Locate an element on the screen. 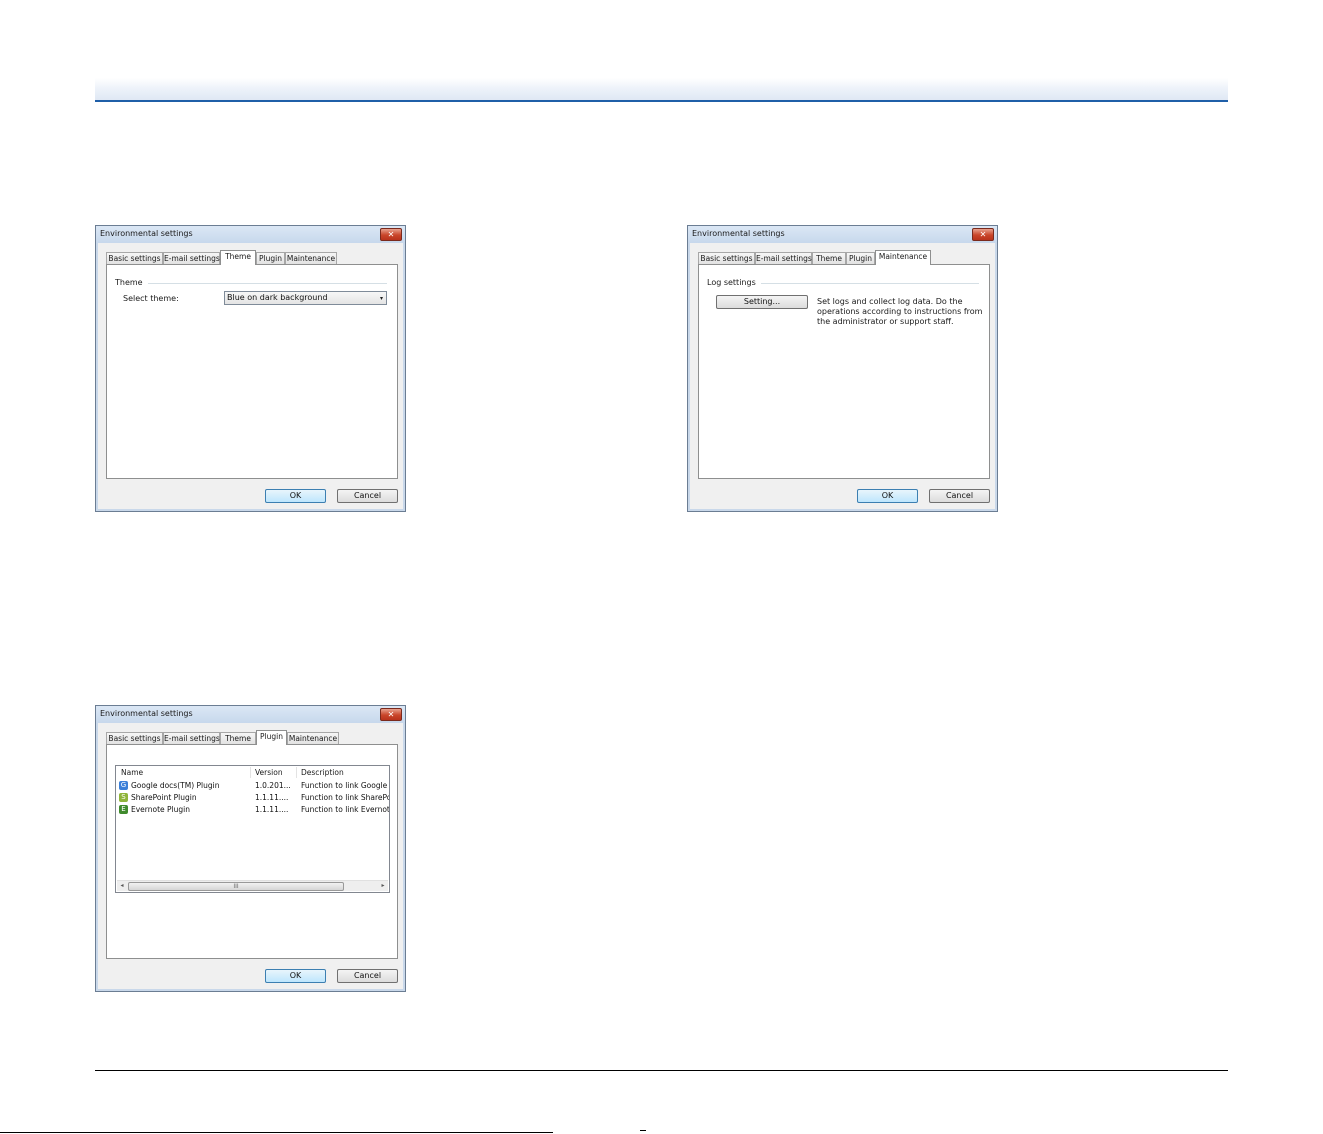  chevron-down-icon: ▾ is located at coordinates (381, 298).